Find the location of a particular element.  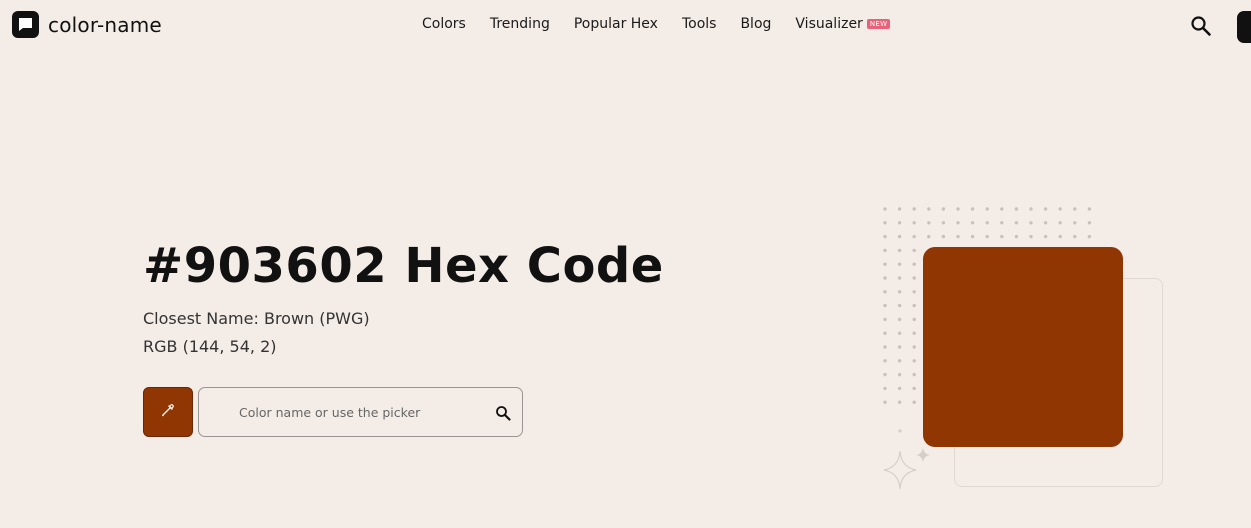

nav-colors: Colors is located at coordinates (444, 24).